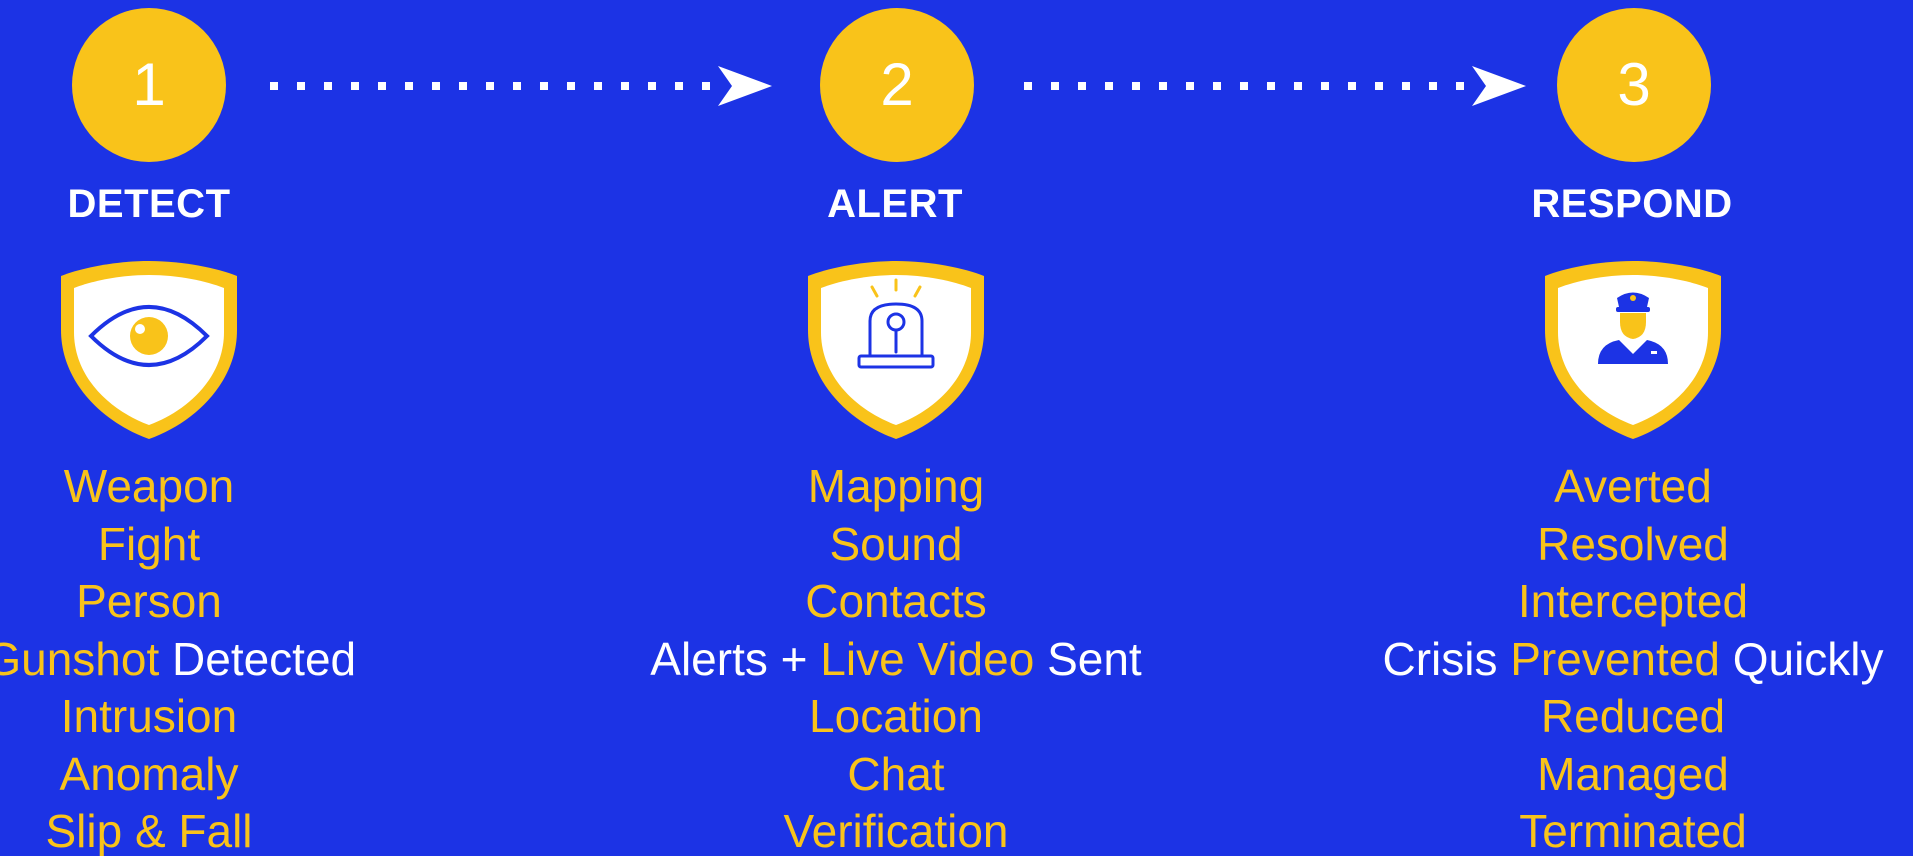 This screenshot has width=1913, height=856. What do you see at coordinates (149, 486) in the screenshot?
I see `list-item: Weapon` at bounding box center [149, 486].